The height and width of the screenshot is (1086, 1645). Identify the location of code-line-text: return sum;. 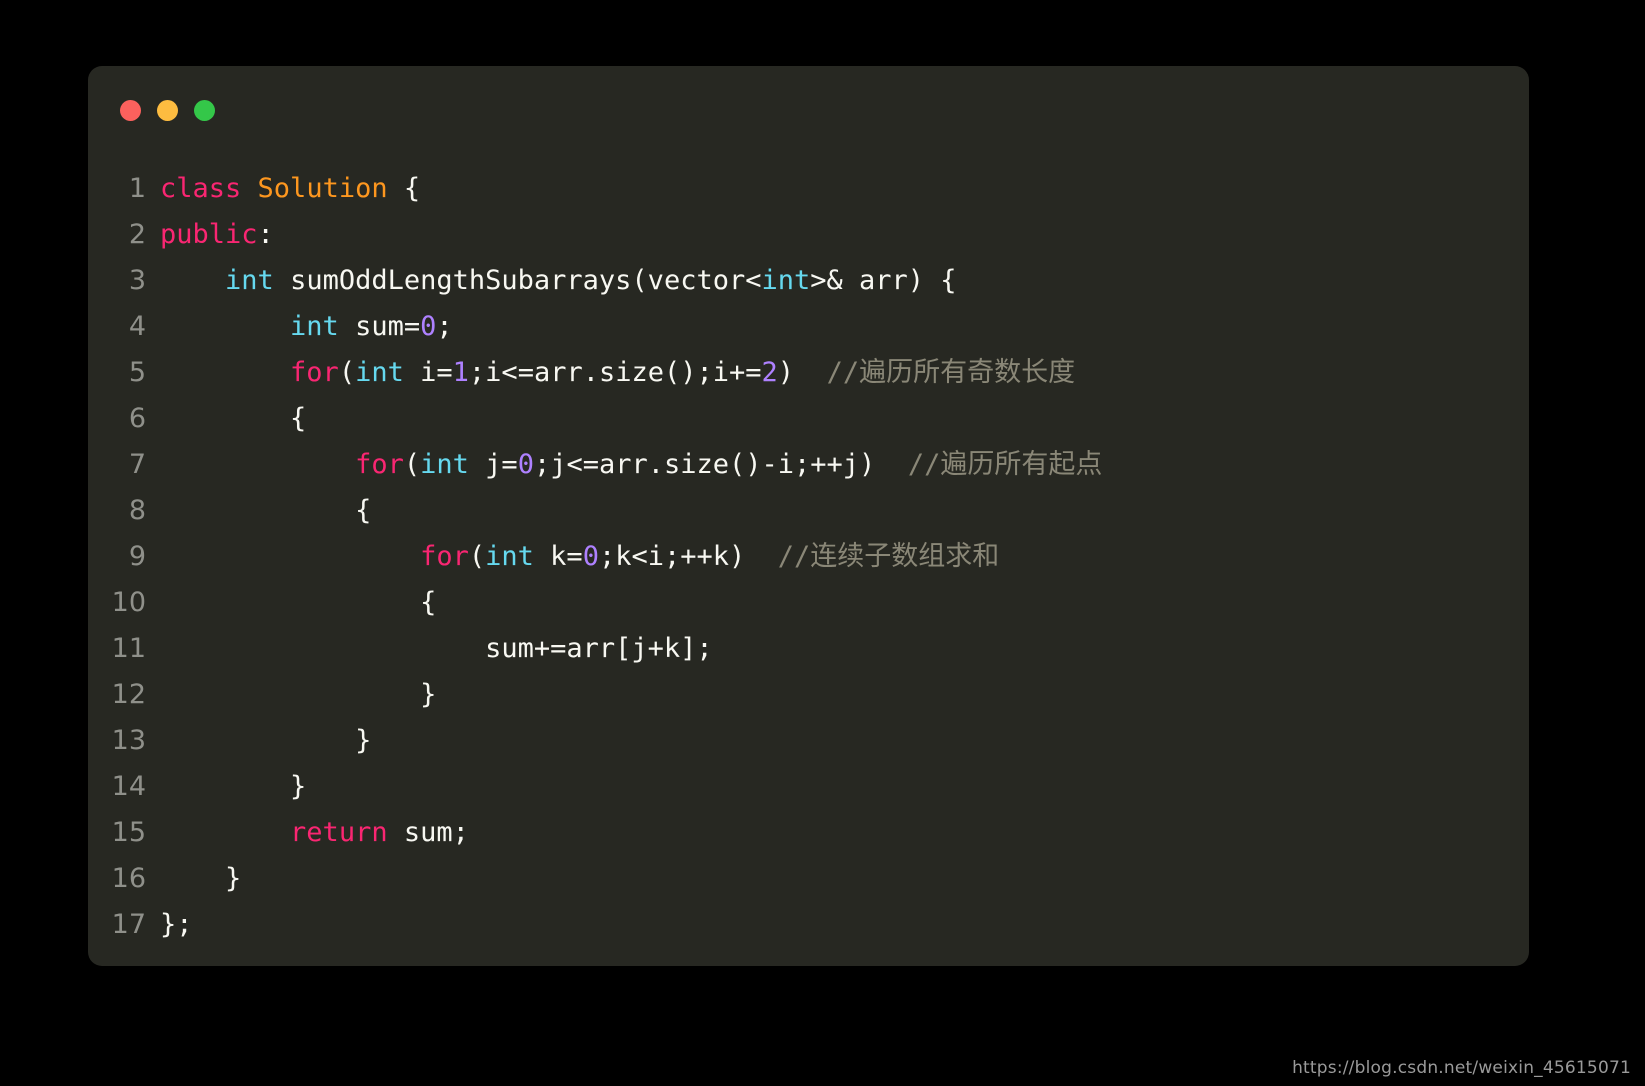
(314, 833).